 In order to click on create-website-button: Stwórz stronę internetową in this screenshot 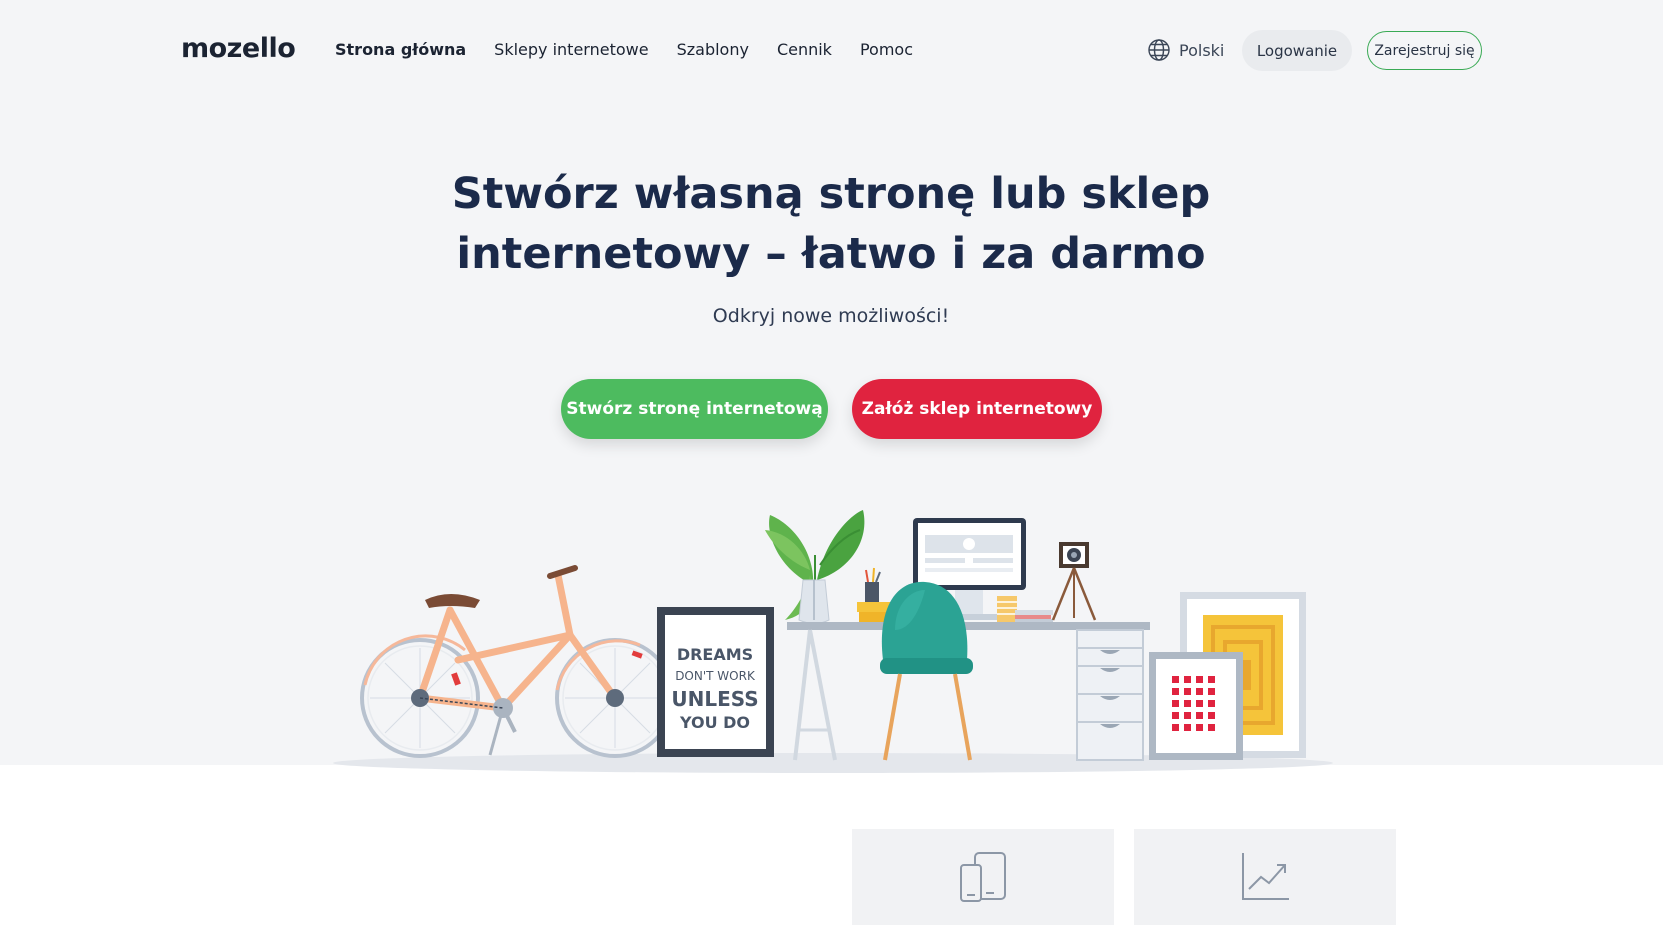, I will do `click(694, 409)`.